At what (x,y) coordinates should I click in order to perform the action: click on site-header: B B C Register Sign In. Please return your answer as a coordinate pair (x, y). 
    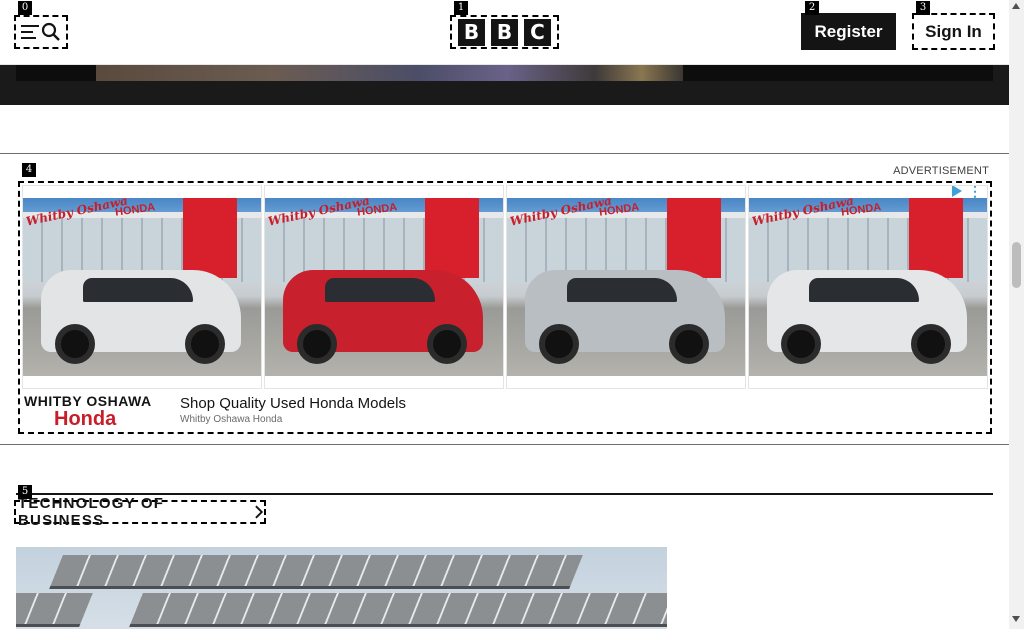
    Looking at the image, I should click on (504, 32).